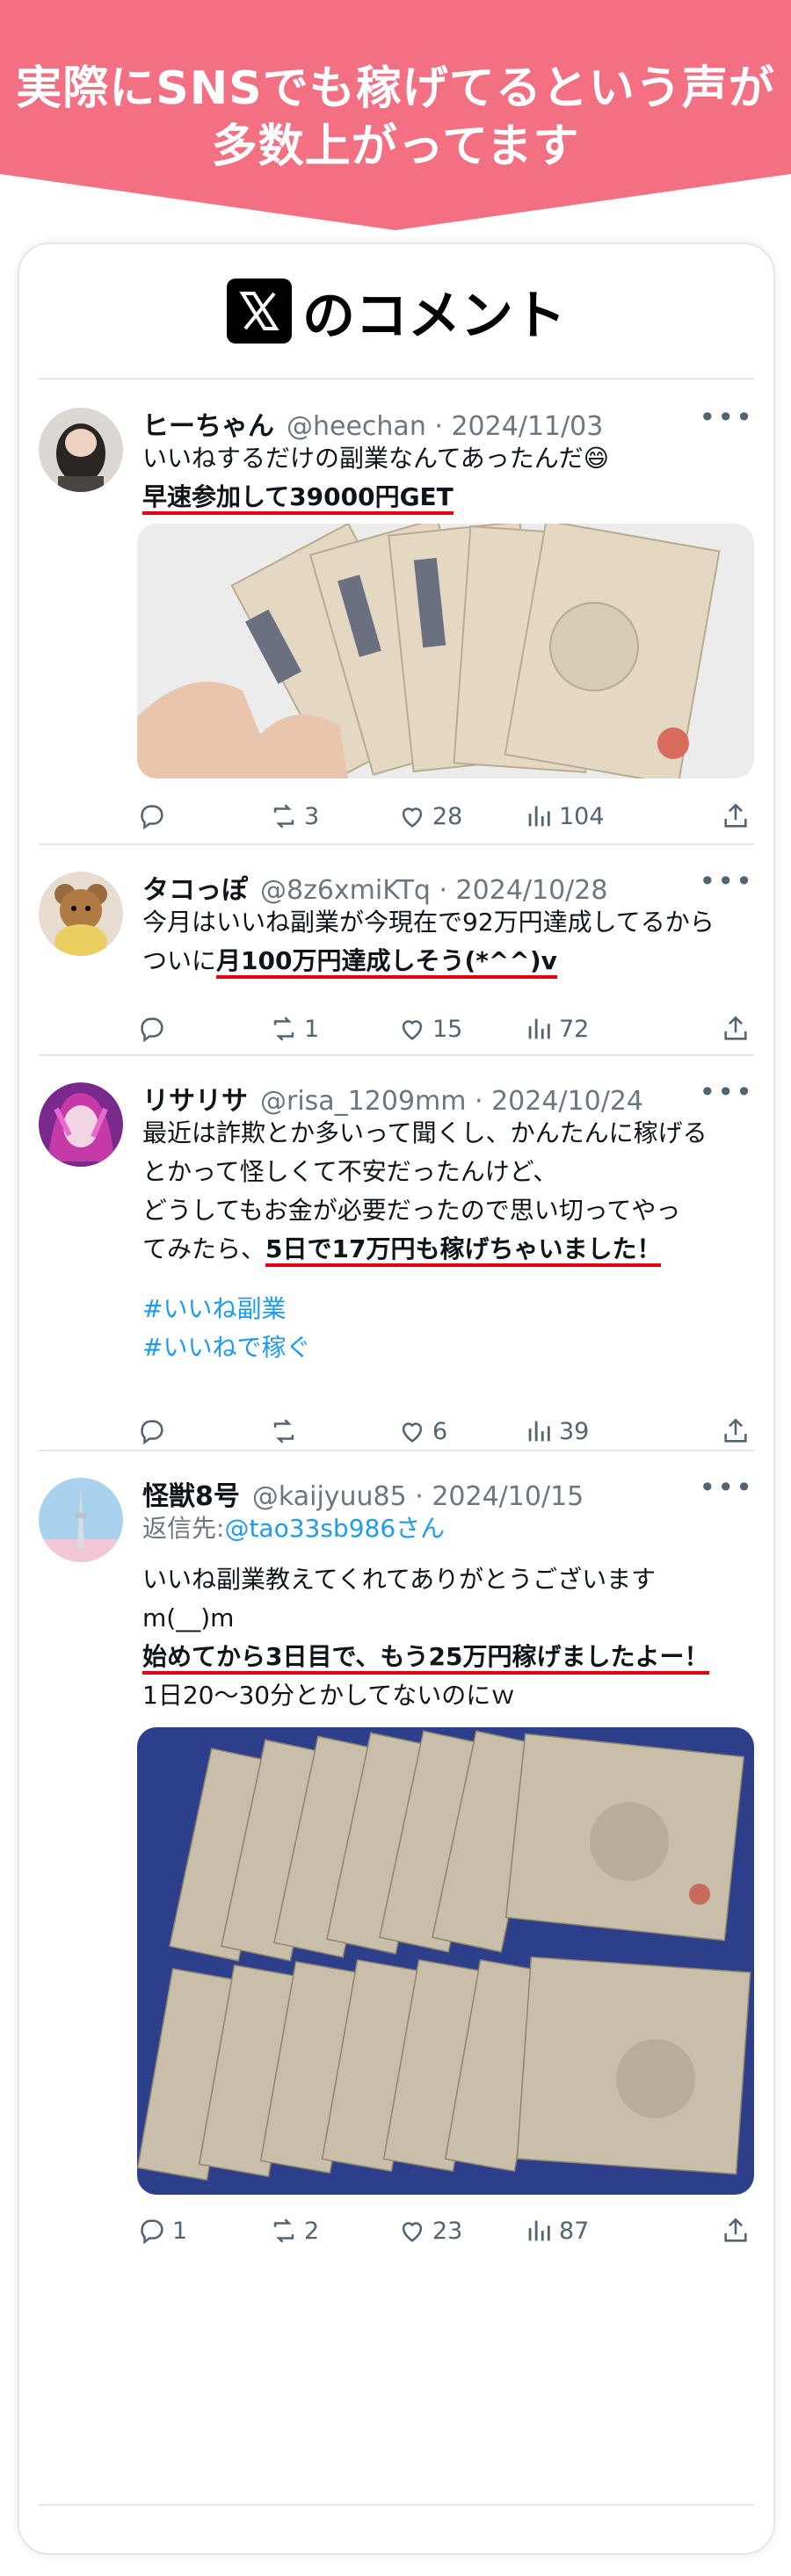 The height and width of the screenshot is (2576, 791). I want to click on views-count: 104, so click(582, 816).